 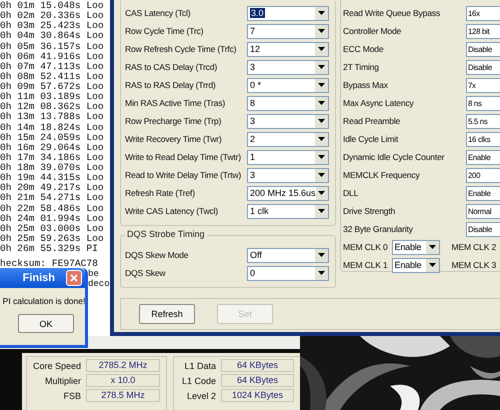 What do you see at coordinates (181, 49) in the screenshot?
I see `setting-label: Row Refresh Cycle Time (Trfc)` at bounding box center [181, 49].